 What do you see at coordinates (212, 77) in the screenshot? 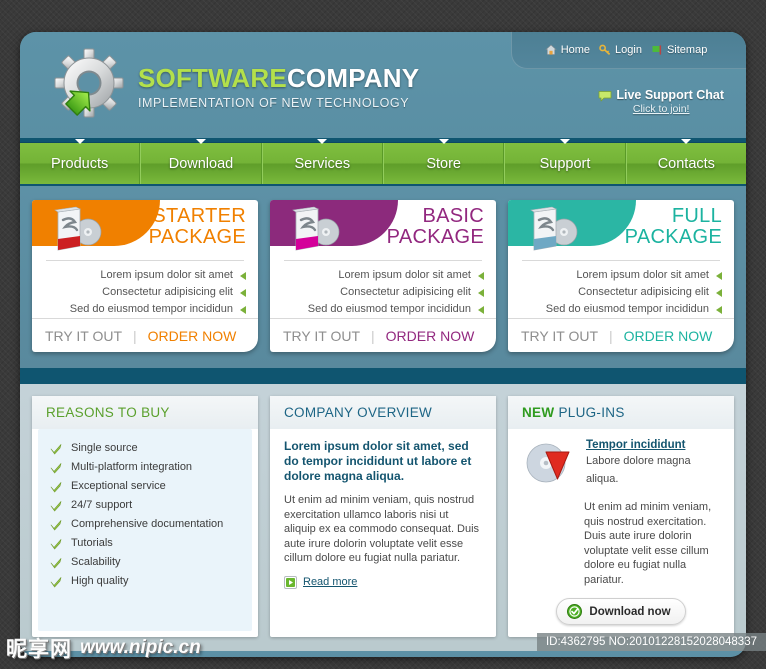
I see `brand-primary: SOFTWARE` at bounding box center [212, 77].